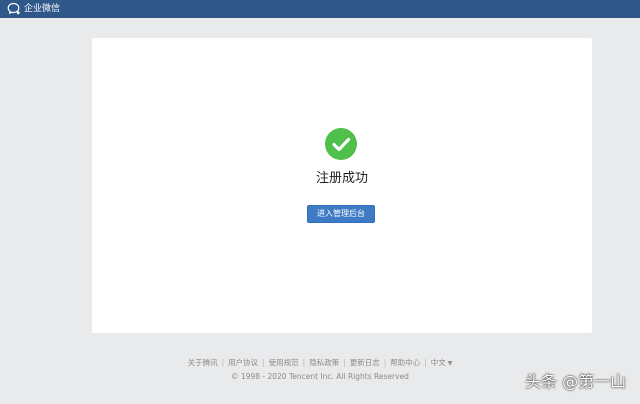  What do you see at coordinates (243, 362) in the screenshot?
I see `footer-link-user-agreement: 用户协议` at bounding box center [243, 362].